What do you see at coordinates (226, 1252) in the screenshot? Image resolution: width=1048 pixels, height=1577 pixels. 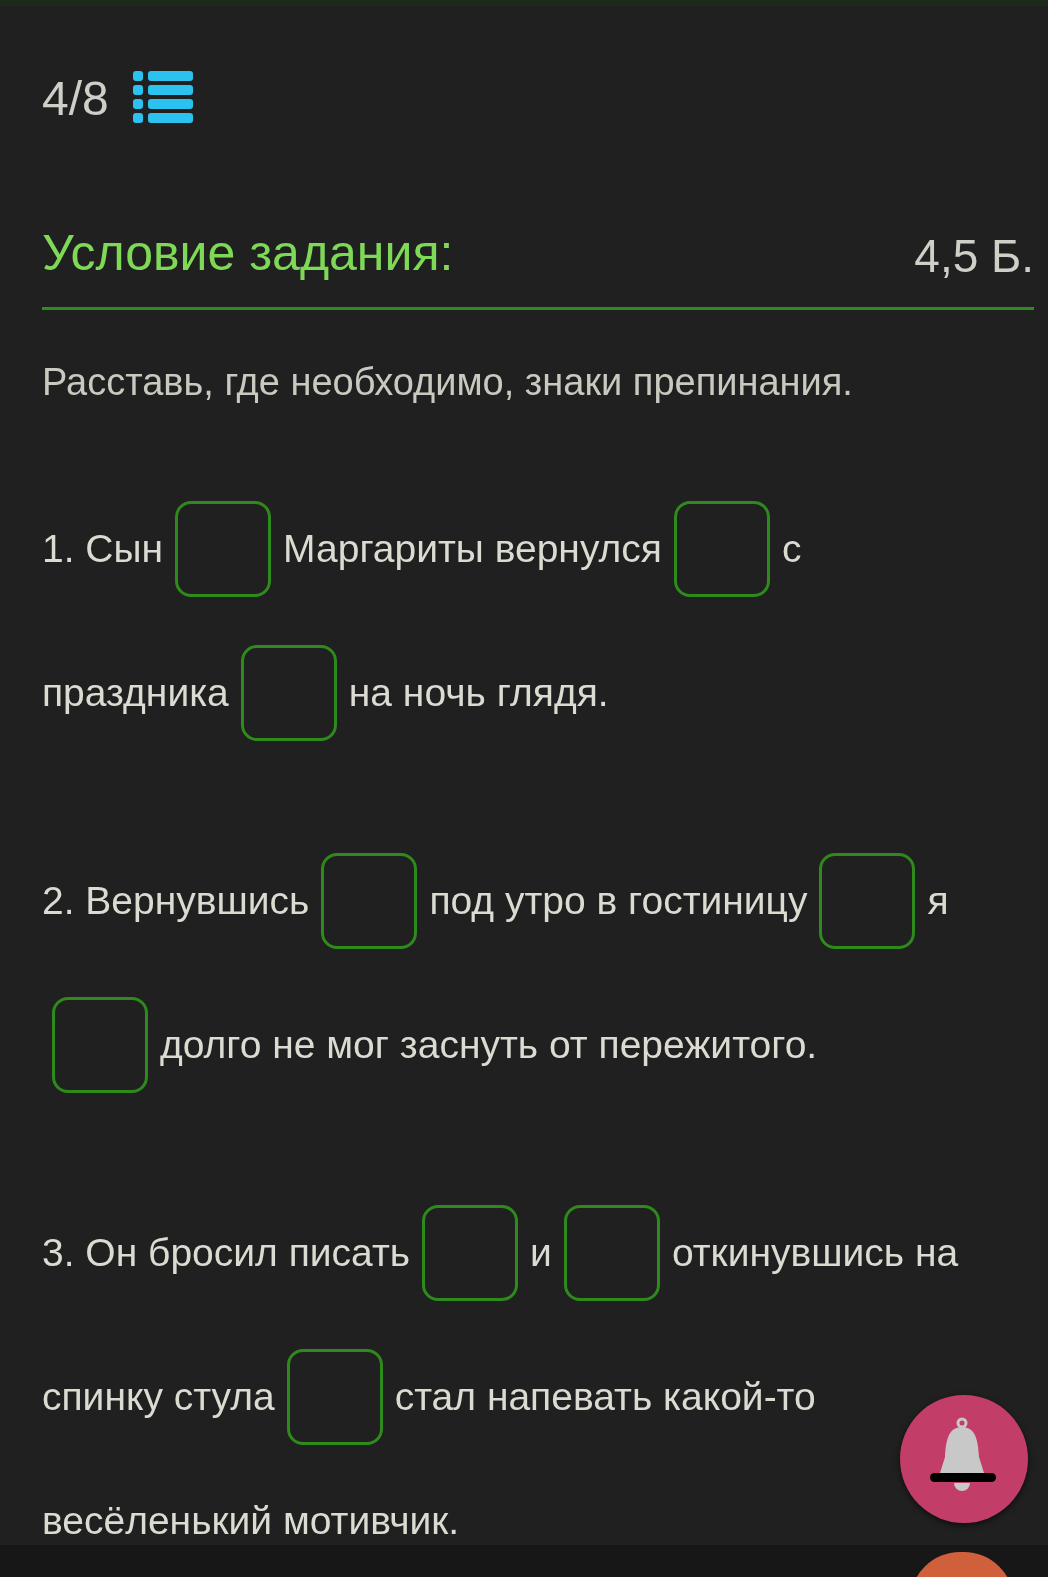 I see `sentence-text: 3. Он бросил писать` at bounding box center [226, 1252].